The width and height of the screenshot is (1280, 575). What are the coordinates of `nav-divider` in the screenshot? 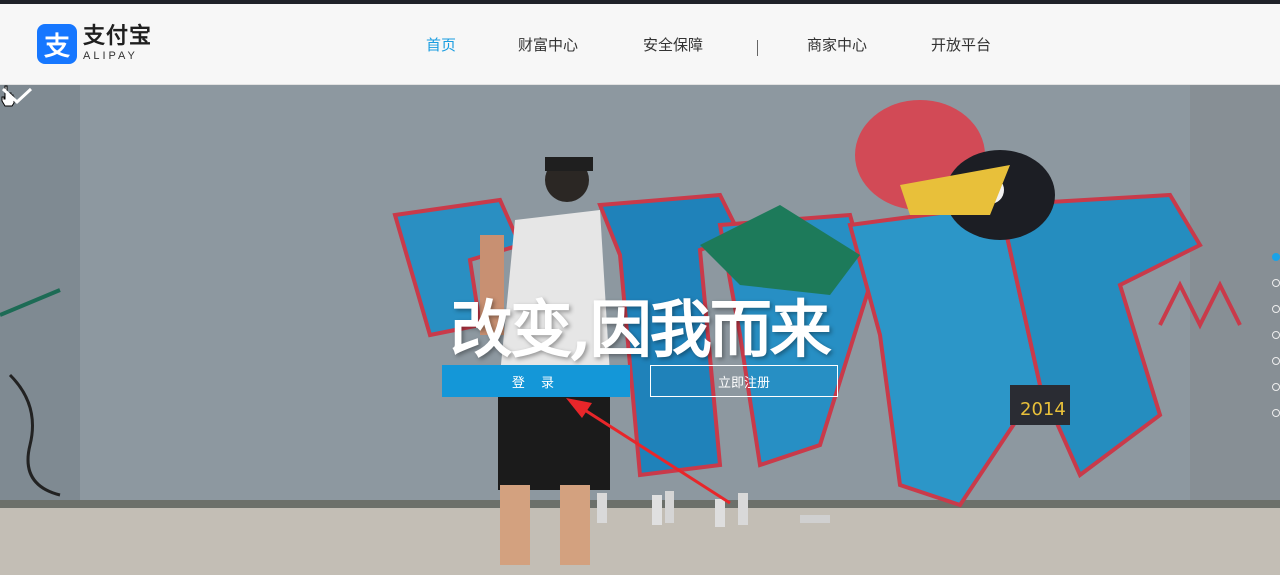 It's located at (757, 48).